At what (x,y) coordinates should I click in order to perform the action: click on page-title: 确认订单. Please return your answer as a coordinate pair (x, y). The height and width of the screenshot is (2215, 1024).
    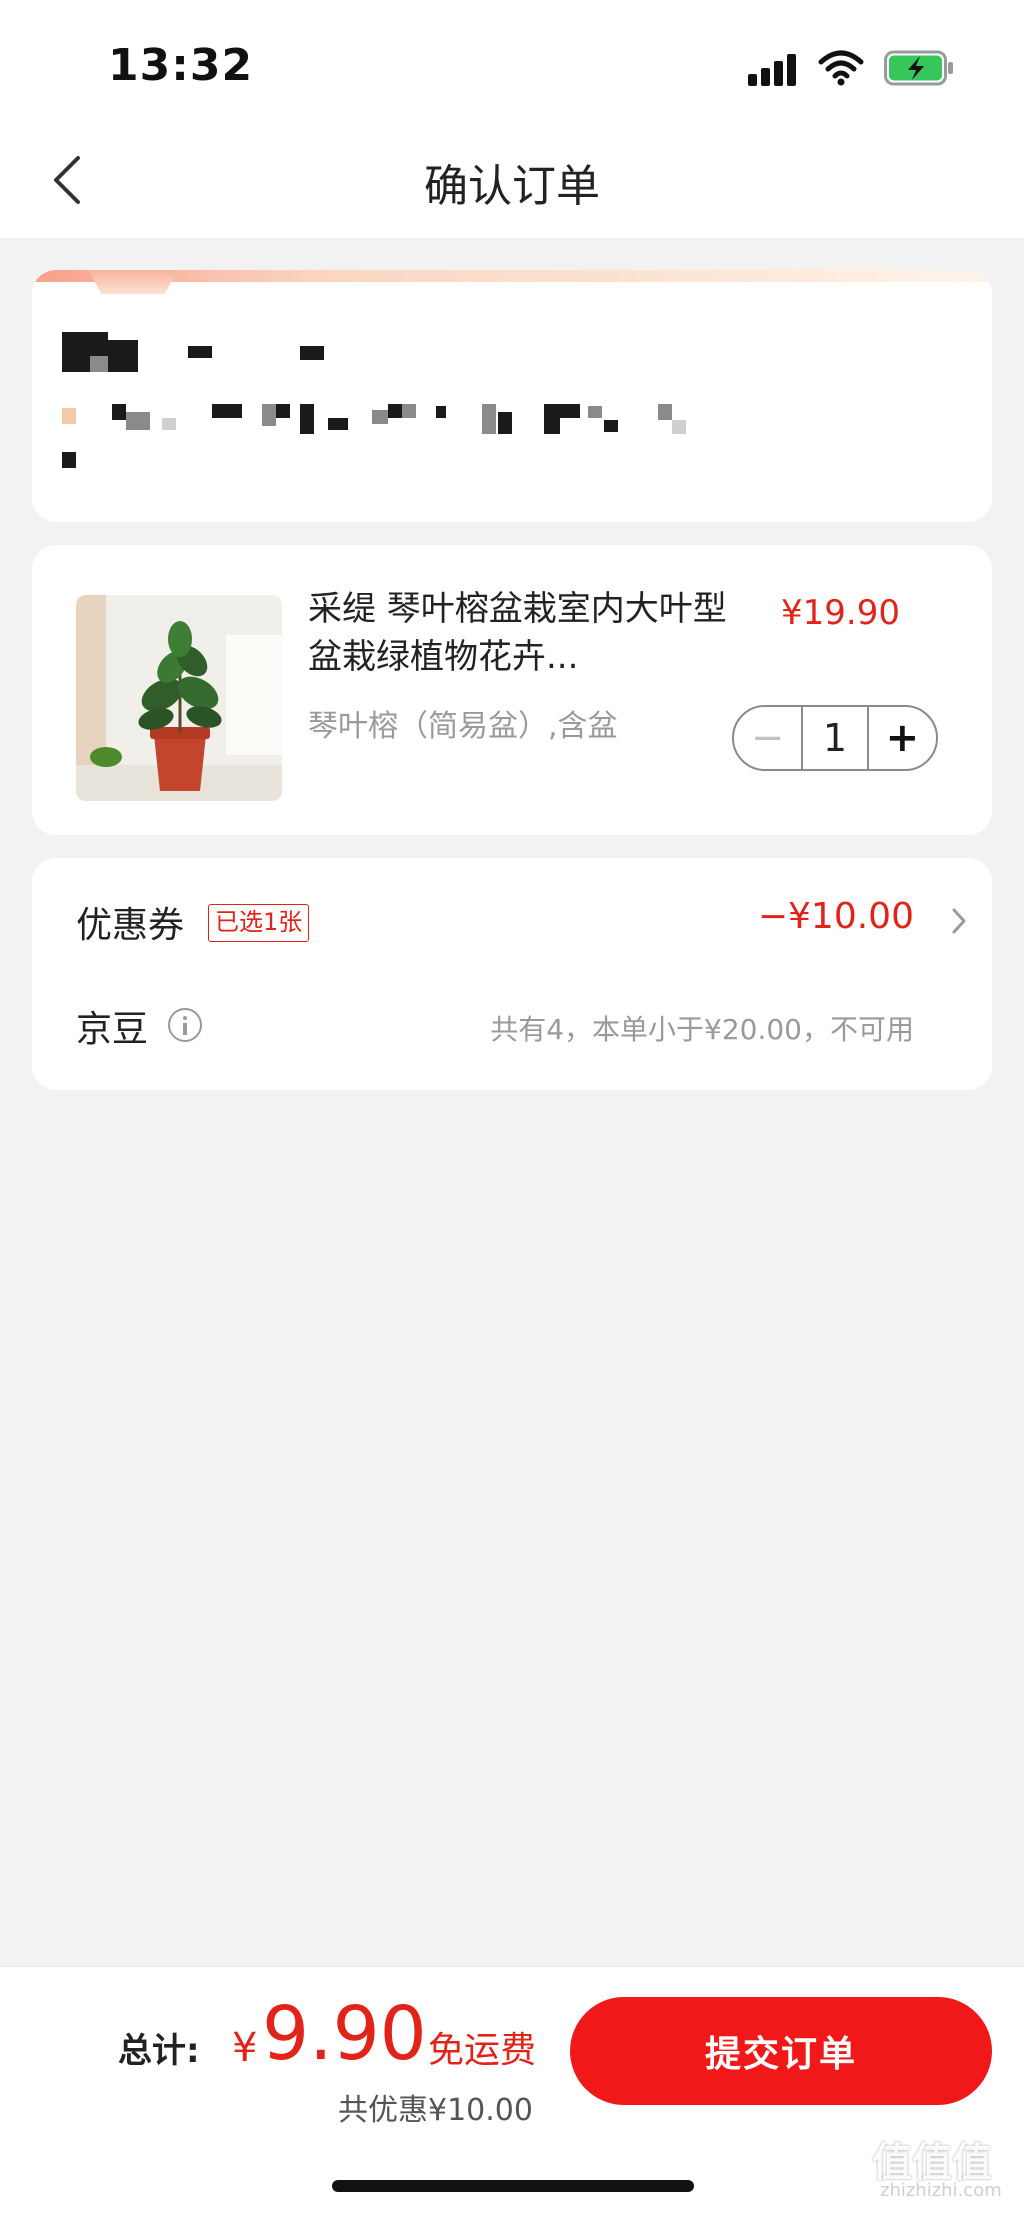
    Looking at the image, I should click on (512, 186).